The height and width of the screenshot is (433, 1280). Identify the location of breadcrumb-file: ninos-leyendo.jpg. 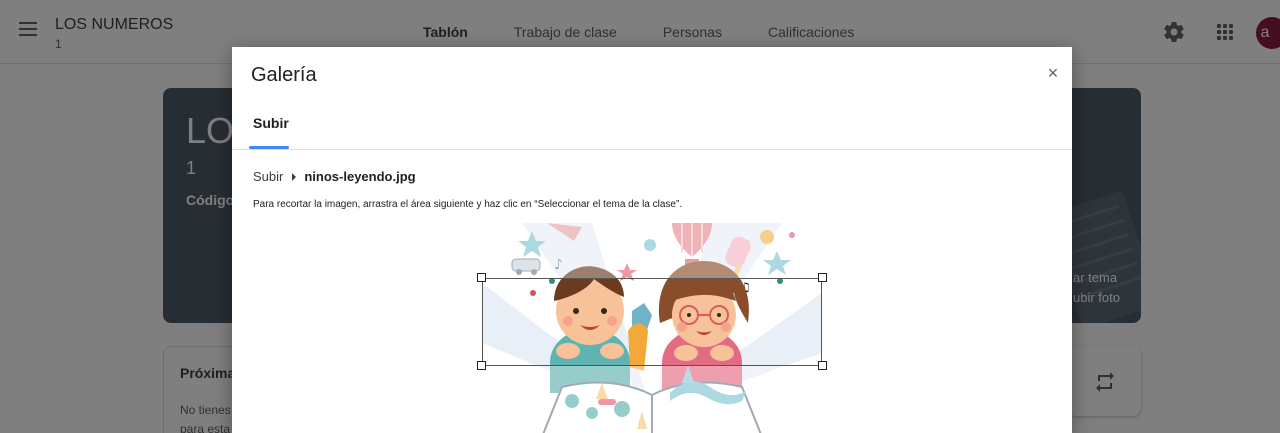
(360, 176).